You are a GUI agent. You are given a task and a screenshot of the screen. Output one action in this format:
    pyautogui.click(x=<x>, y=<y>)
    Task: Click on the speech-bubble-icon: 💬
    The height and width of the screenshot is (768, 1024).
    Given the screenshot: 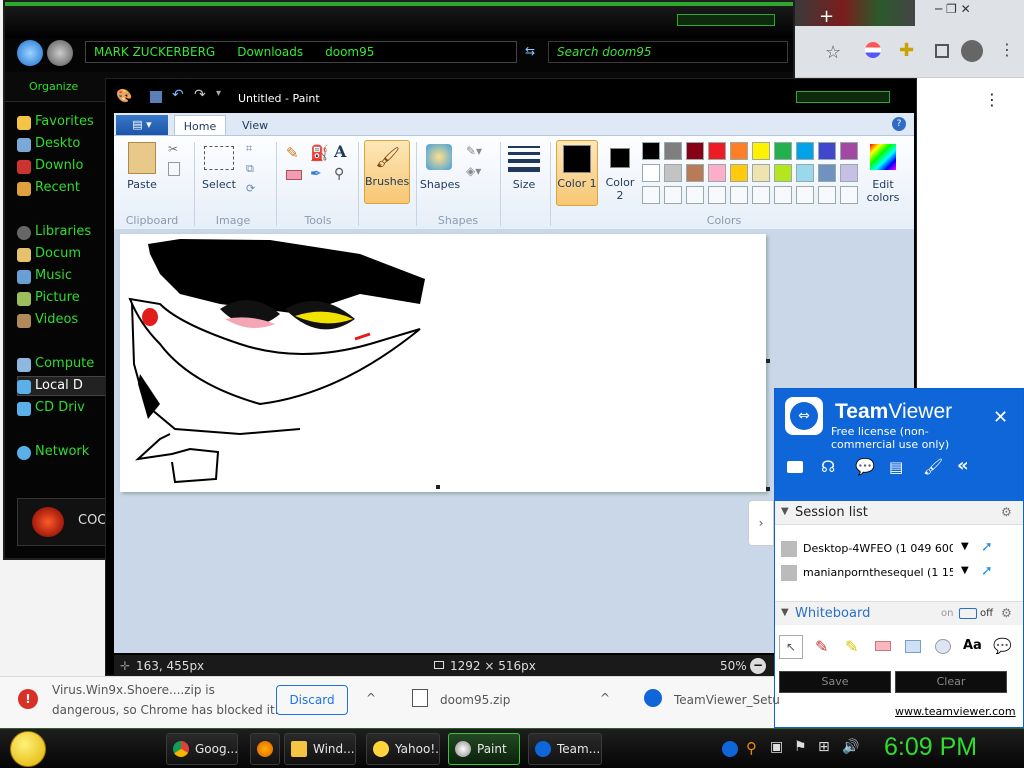 What is the action you would take?
    pyautogui.click(x=1002, y=646)
    